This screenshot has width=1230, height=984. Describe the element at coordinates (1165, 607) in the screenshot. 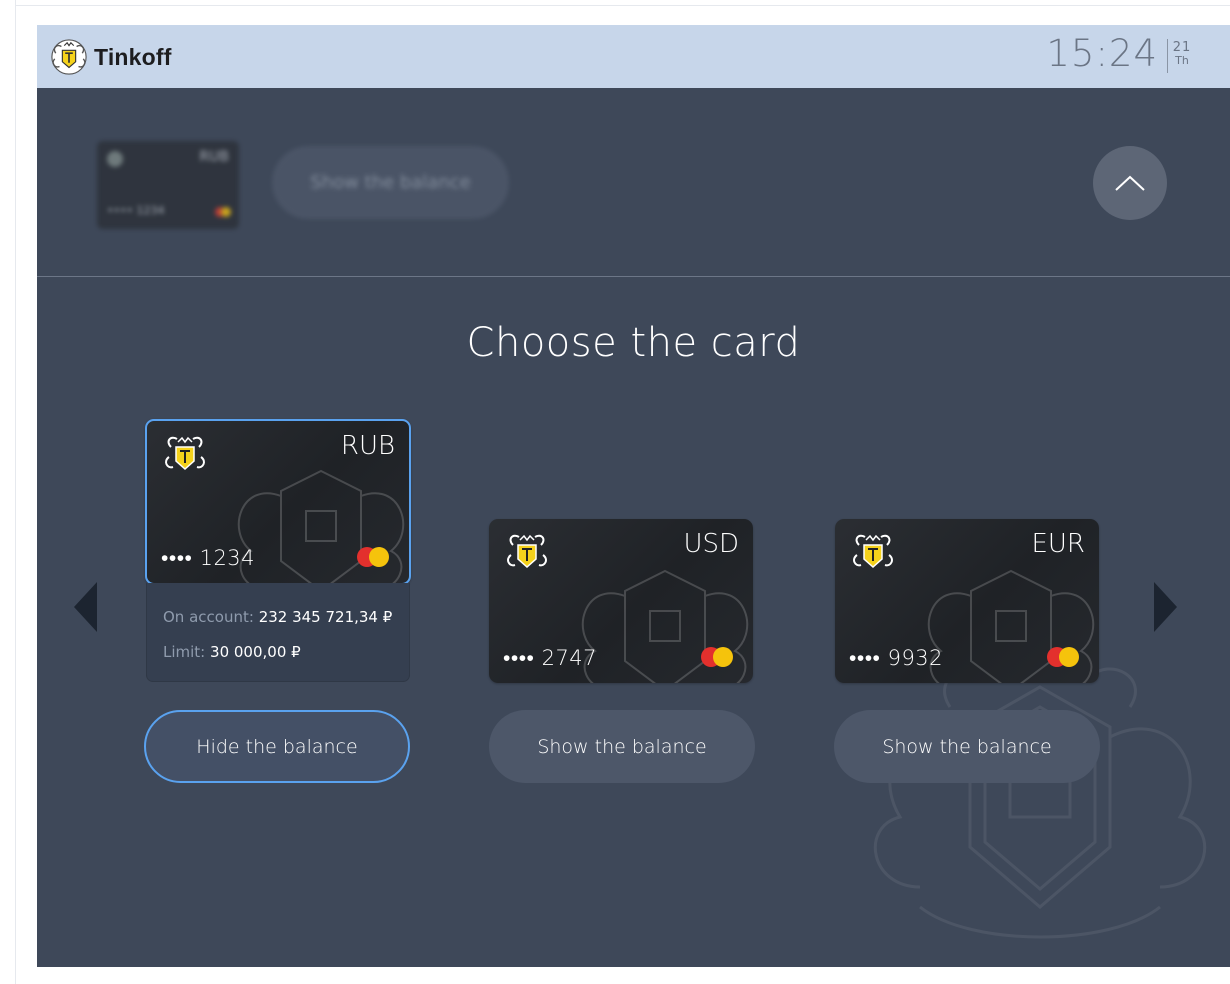

I see `next-arrow-icon` at that location.